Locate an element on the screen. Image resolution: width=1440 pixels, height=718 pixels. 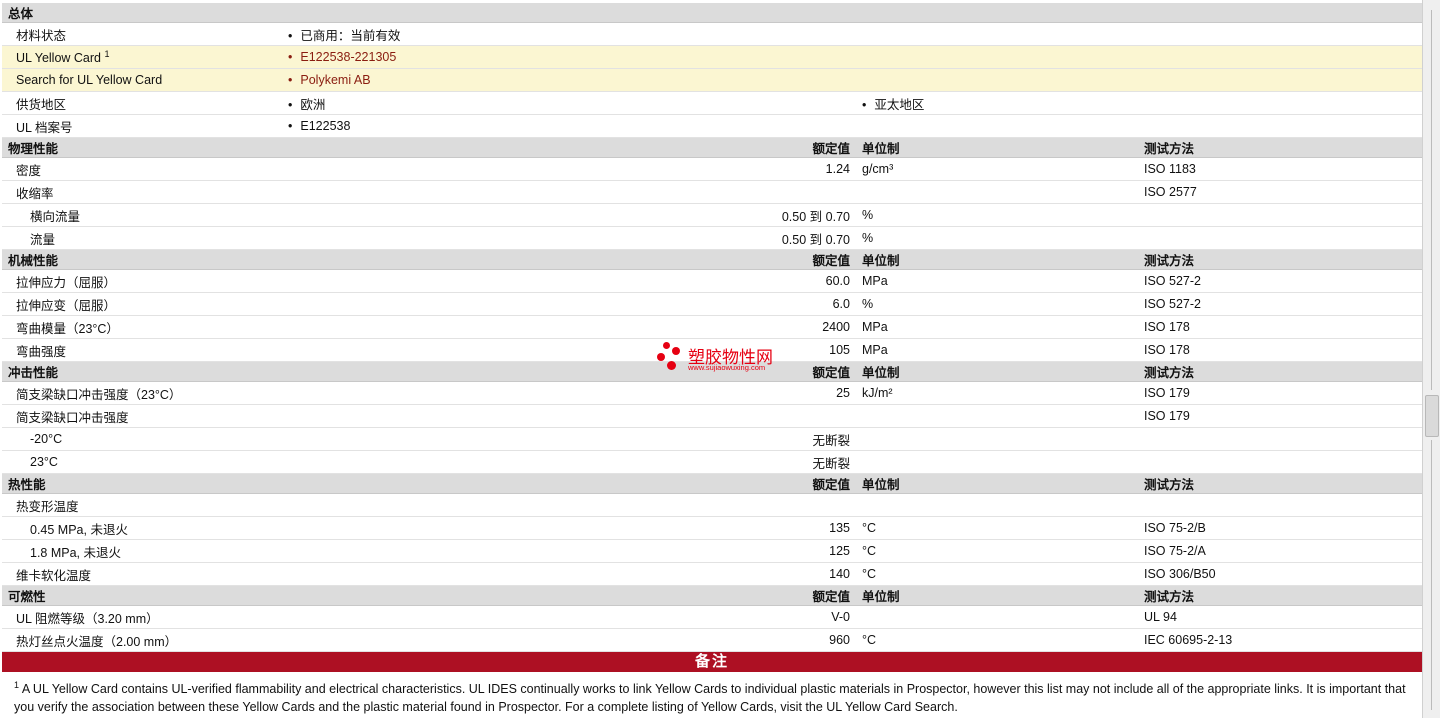
table-row: UL 档案号 E122538 is located at coordinates (712, 126).